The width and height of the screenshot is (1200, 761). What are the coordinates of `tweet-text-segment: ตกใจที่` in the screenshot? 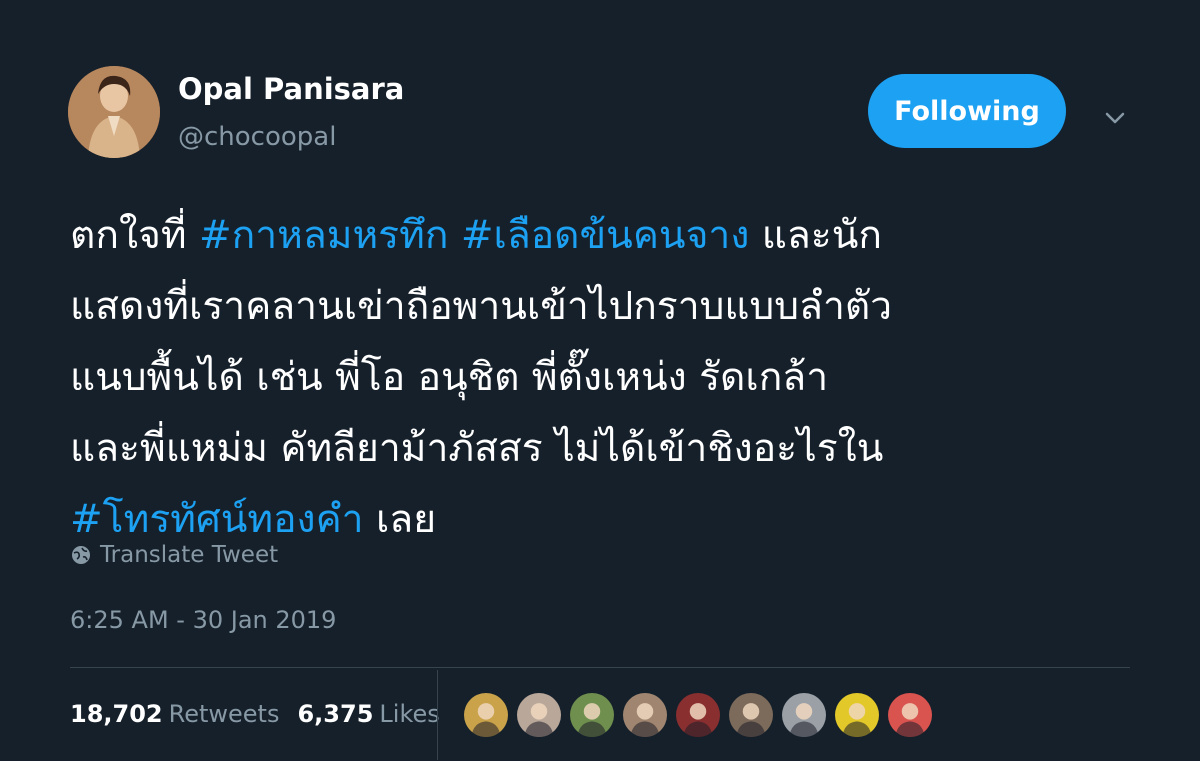 It's located at (134, 235).